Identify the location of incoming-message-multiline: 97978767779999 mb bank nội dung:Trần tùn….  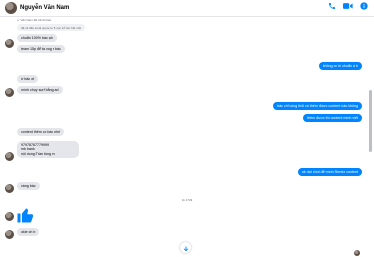
(48, 150).